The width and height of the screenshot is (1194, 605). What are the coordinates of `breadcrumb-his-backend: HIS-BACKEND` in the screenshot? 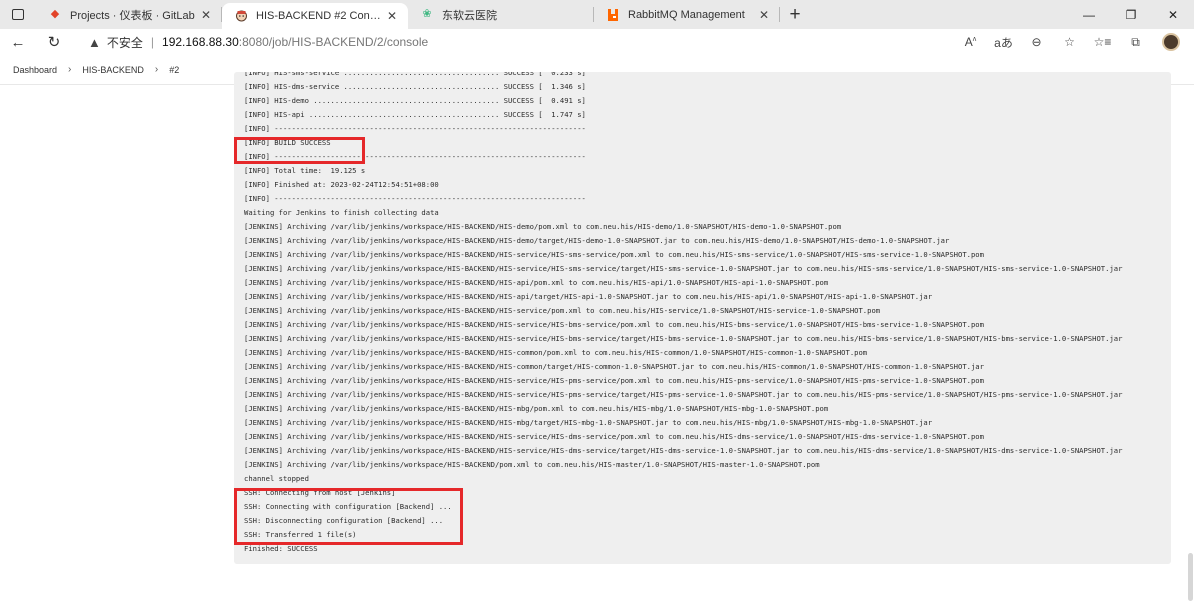 It's located at (113, 70).